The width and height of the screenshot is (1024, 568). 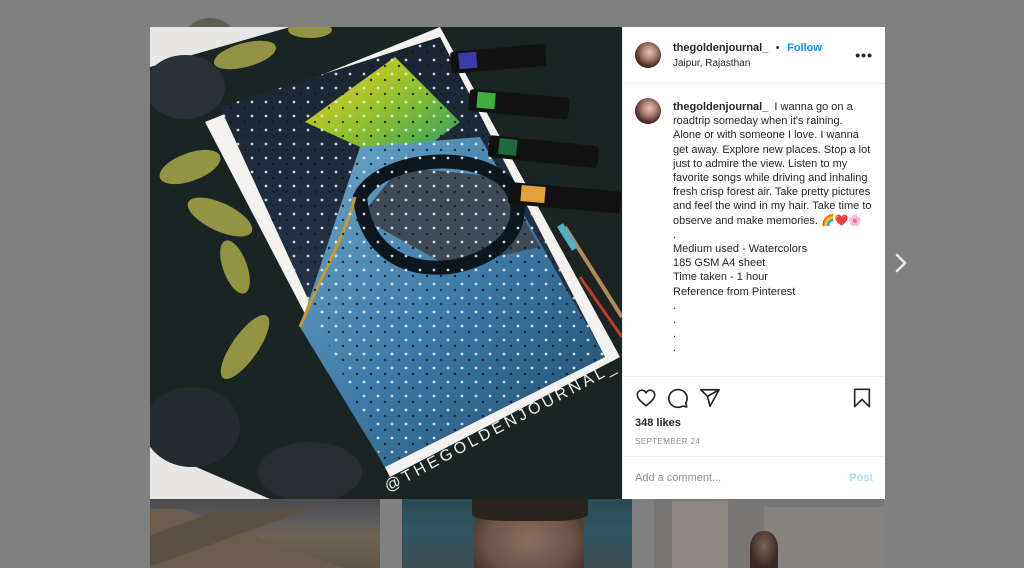 I want to click on action-bar, so click(x=754, y=398).